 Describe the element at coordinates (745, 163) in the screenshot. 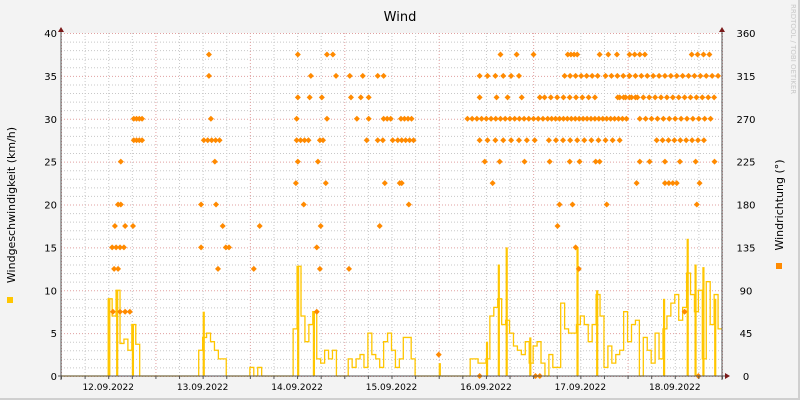

I see `y2-tick-label: 225` at that location.